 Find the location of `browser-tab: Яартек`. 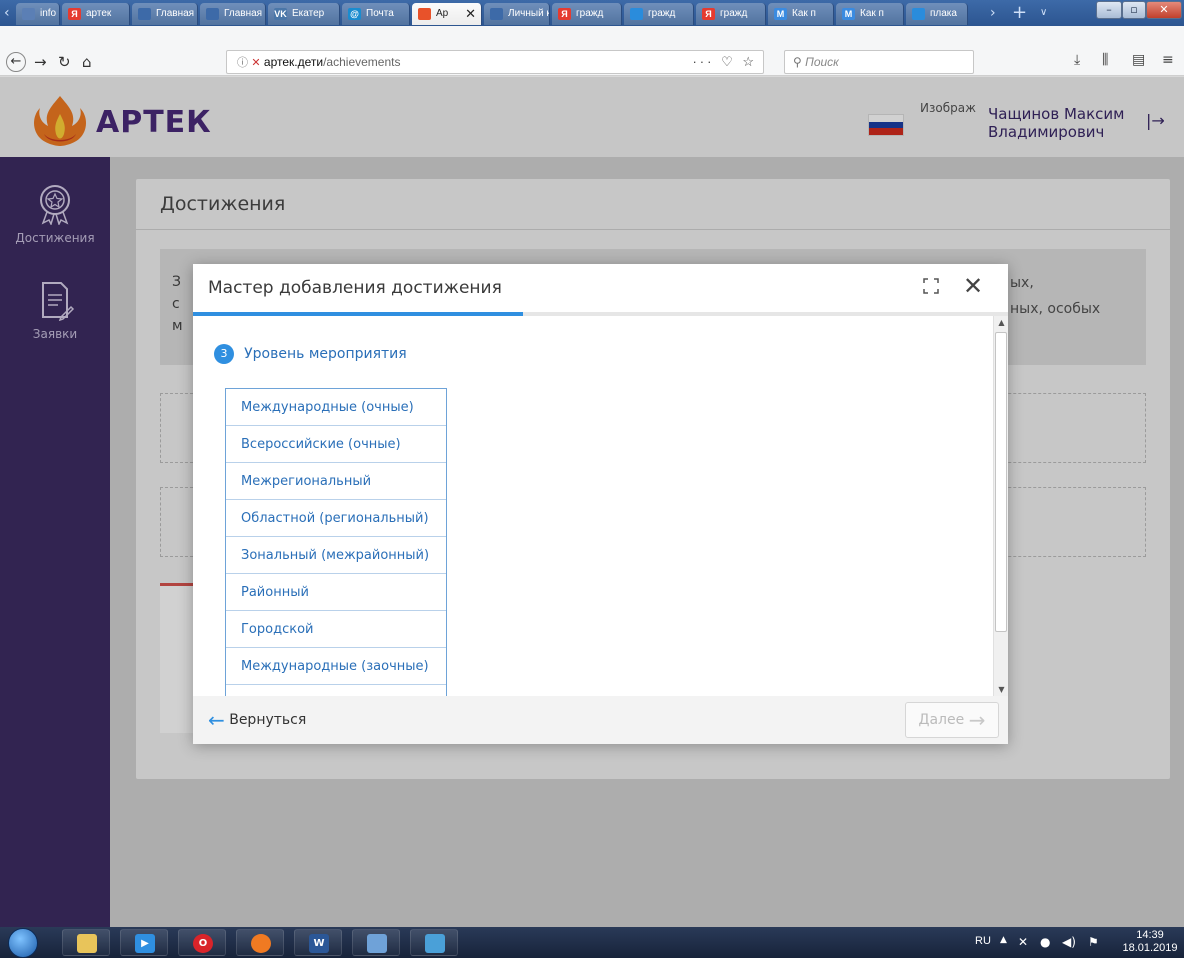

browser-tab: Яартек is located at coordinates (96, 14).